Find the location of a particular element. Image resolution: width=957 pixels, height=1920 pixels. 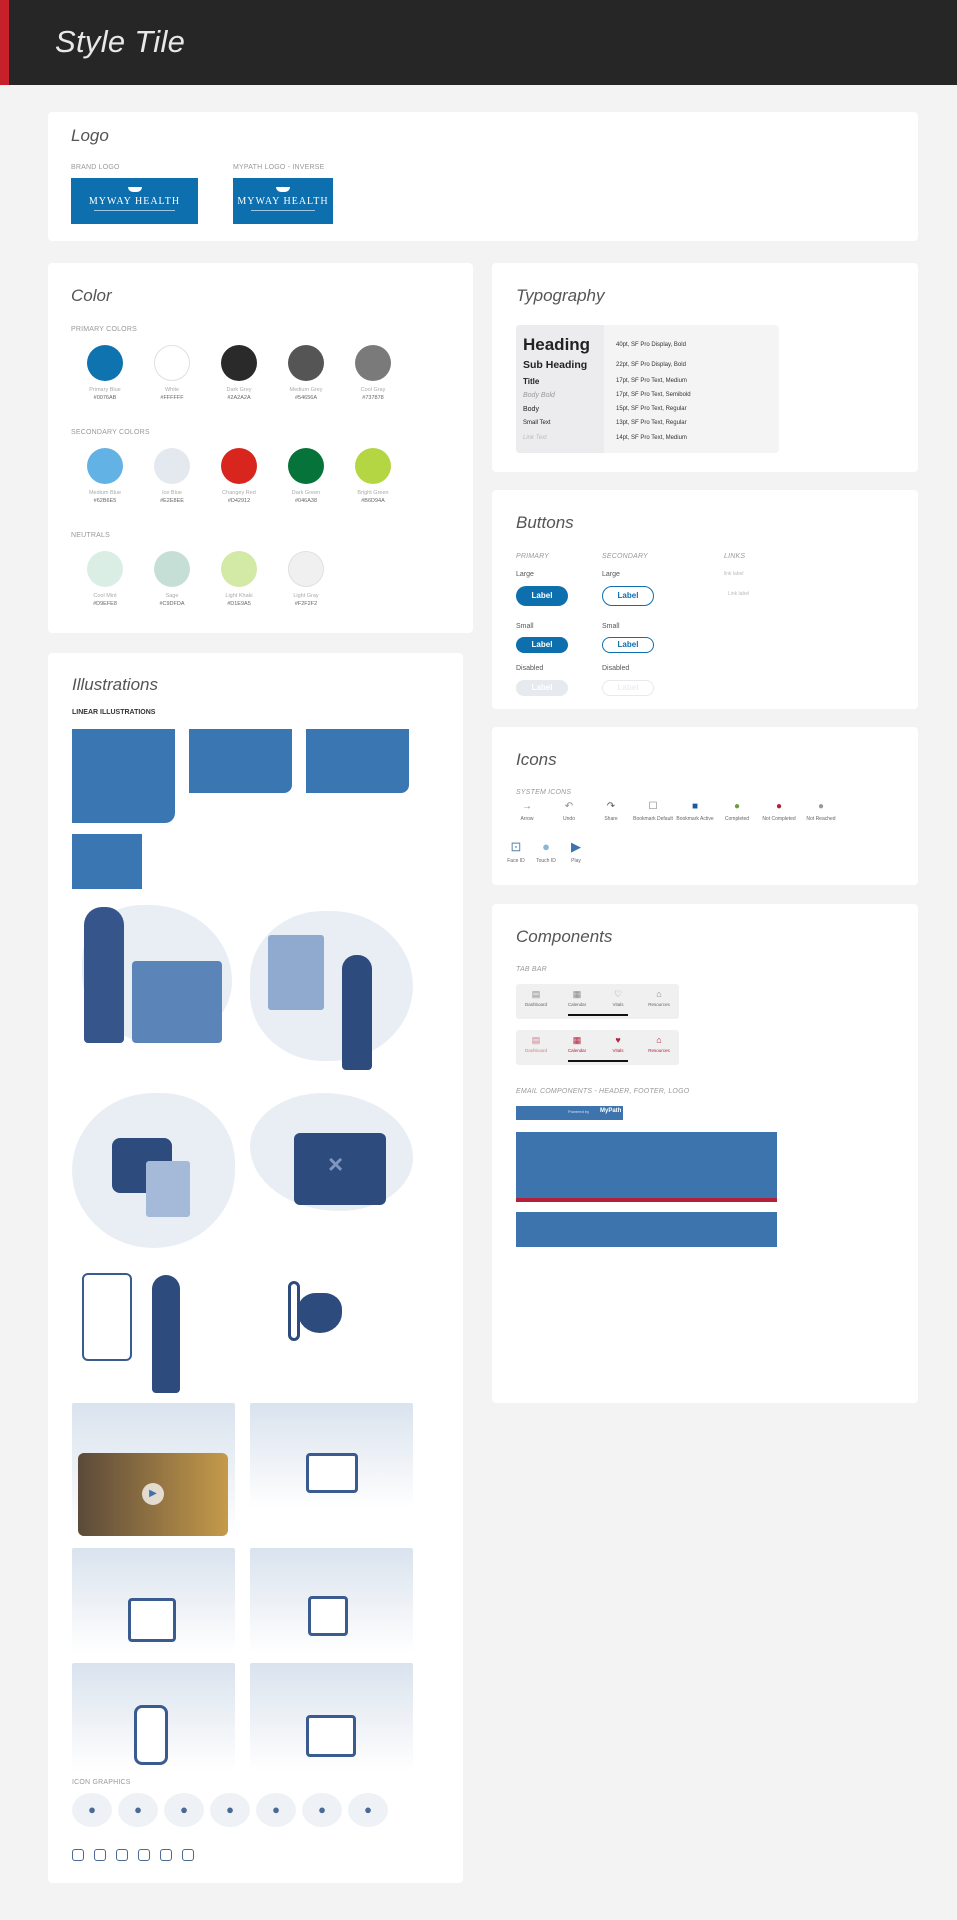

blue-illustration-tile is located at coordinates (107, 861).